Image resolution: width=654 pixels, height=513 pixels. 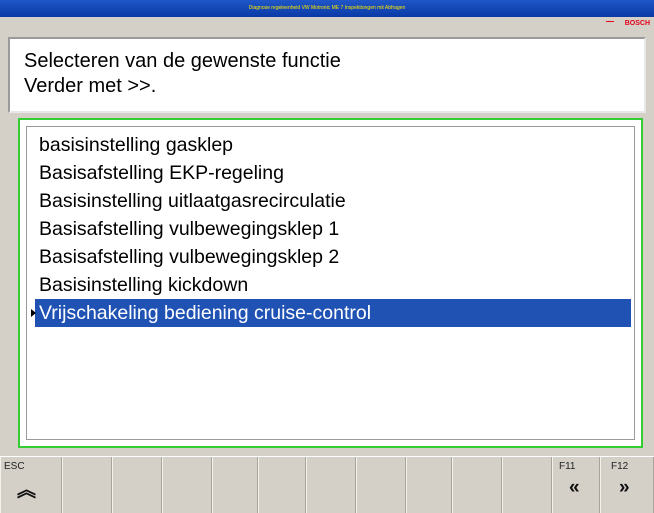 I want to click on function-item-basisinstelling-gasklep: basisinstelling gasklep, so click(x=333, y=145).